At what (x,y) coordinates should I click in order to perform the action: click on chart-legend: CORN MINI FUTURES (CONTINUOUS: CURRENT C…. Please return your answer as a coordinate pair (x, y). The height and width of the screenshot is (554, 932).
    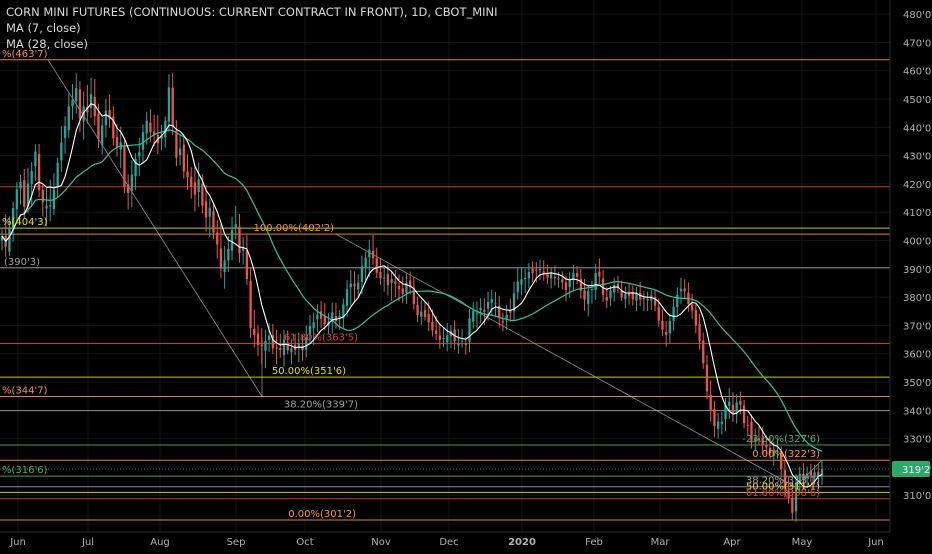
    Looking at the image, I should click on (252, 28).